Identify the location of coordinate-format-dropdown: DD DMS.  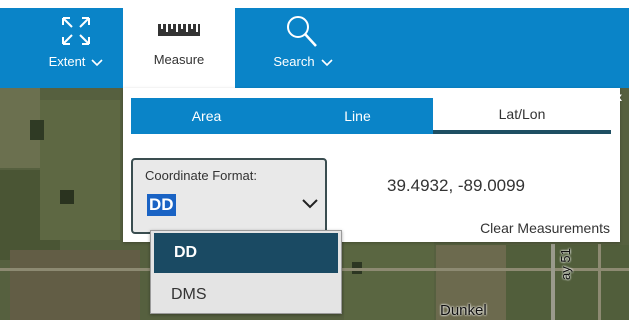
(246, 272).